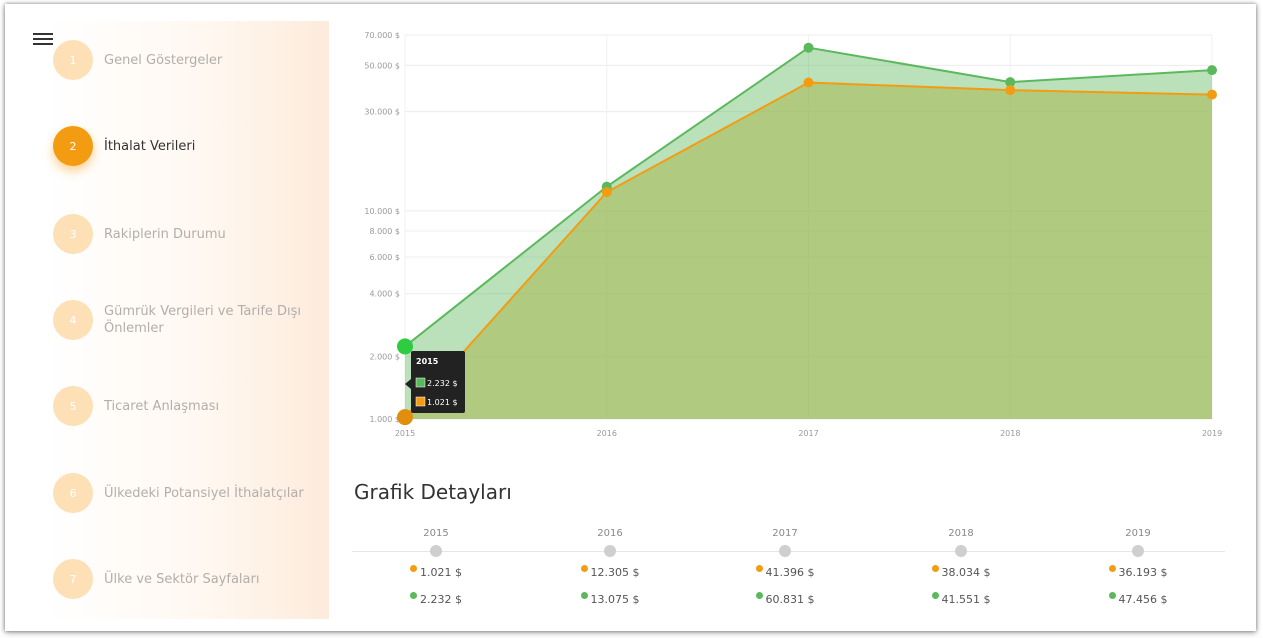  I want to click on x-tick-label: 2018, so click(1010, 433).